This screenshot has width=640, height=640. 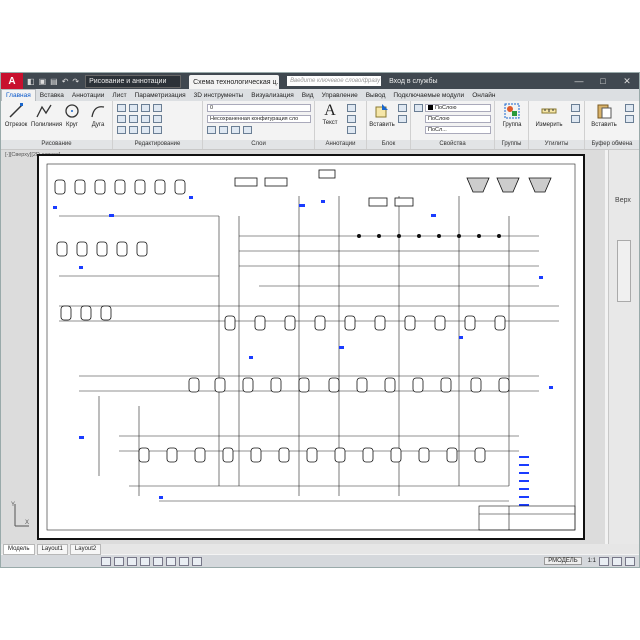 I want to click on nav-tools, so click(x=624, y=271).